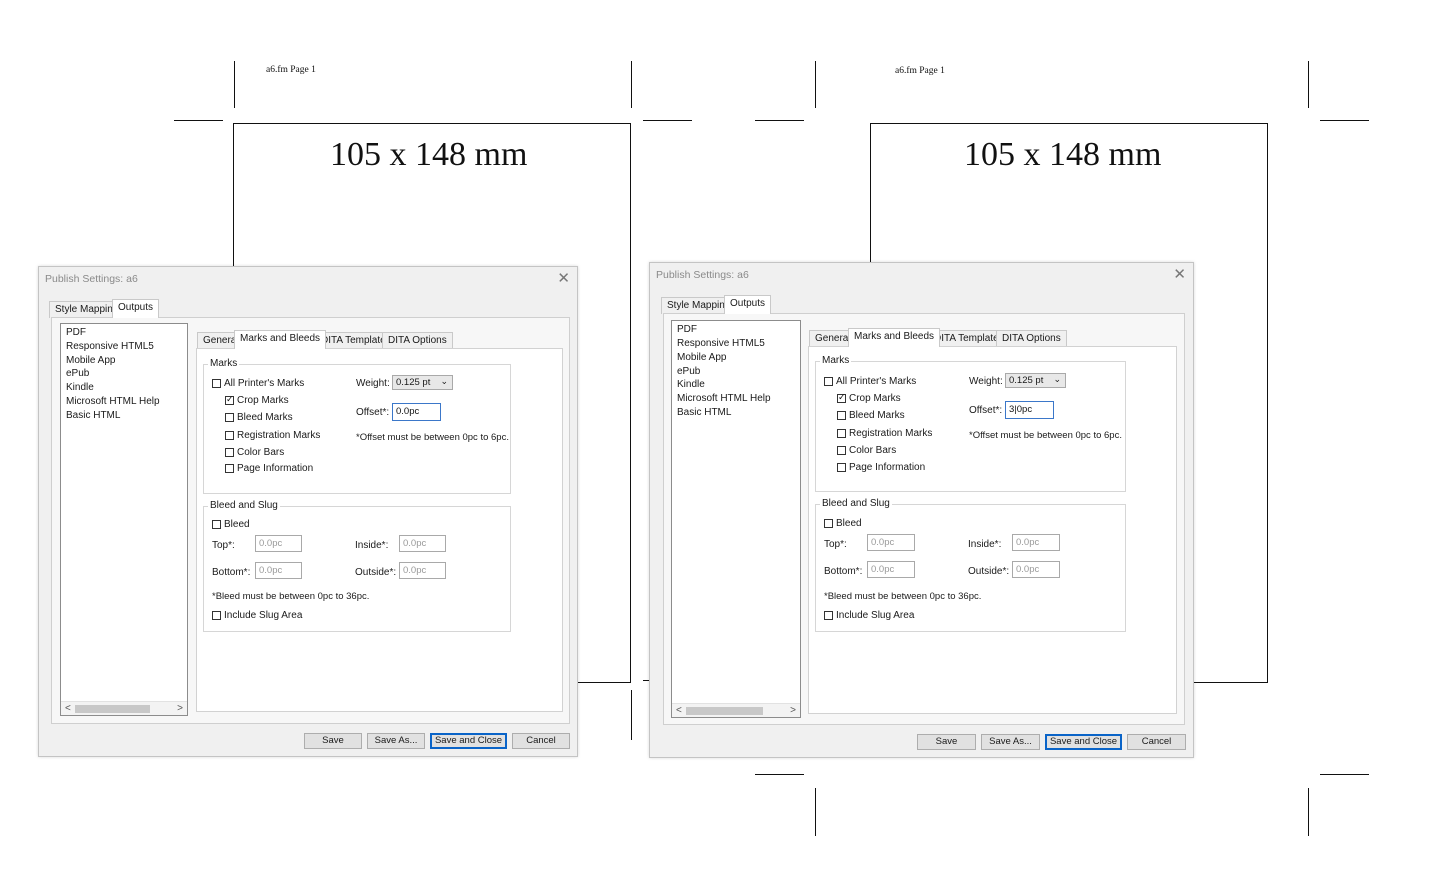 This screenshot has height=889, width=1446. I want to click on offset-note: *Offset must be between 0pc to 6pc., so click(432, 437).